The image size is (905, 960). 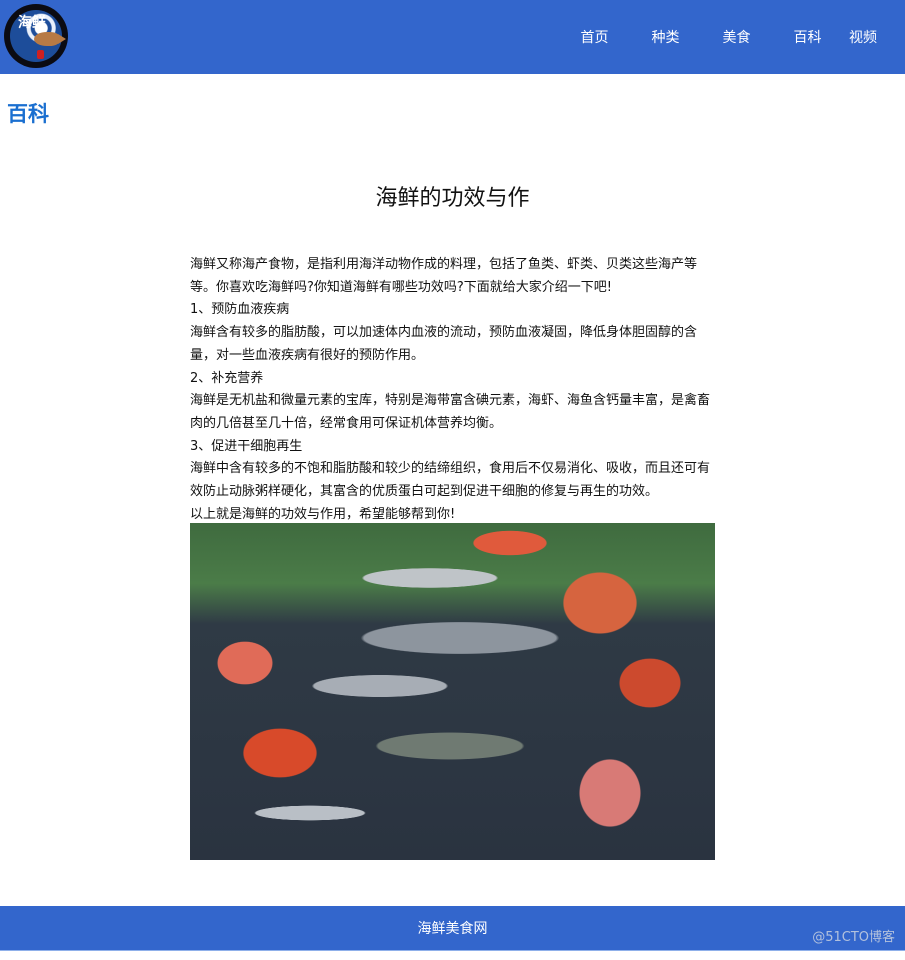 I want to click on logo-text: 海鲜, so click(x=32, y=23).